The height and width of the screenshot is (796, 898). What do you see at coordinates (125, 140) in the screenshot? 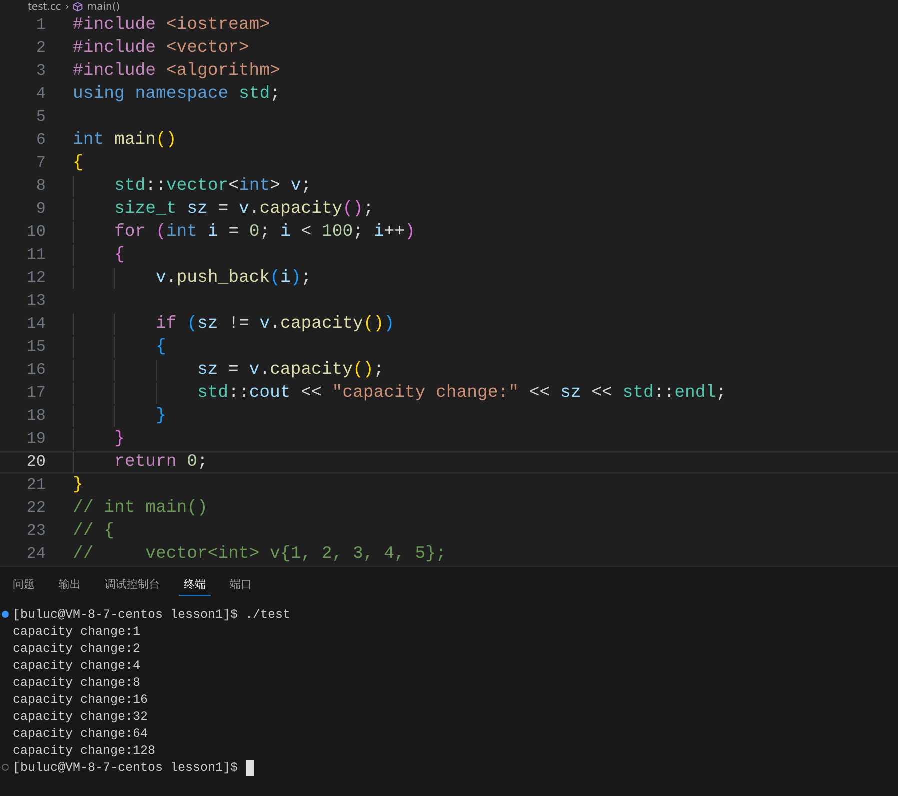
I see `code-line: int main()` at bounding box center [125, 140].